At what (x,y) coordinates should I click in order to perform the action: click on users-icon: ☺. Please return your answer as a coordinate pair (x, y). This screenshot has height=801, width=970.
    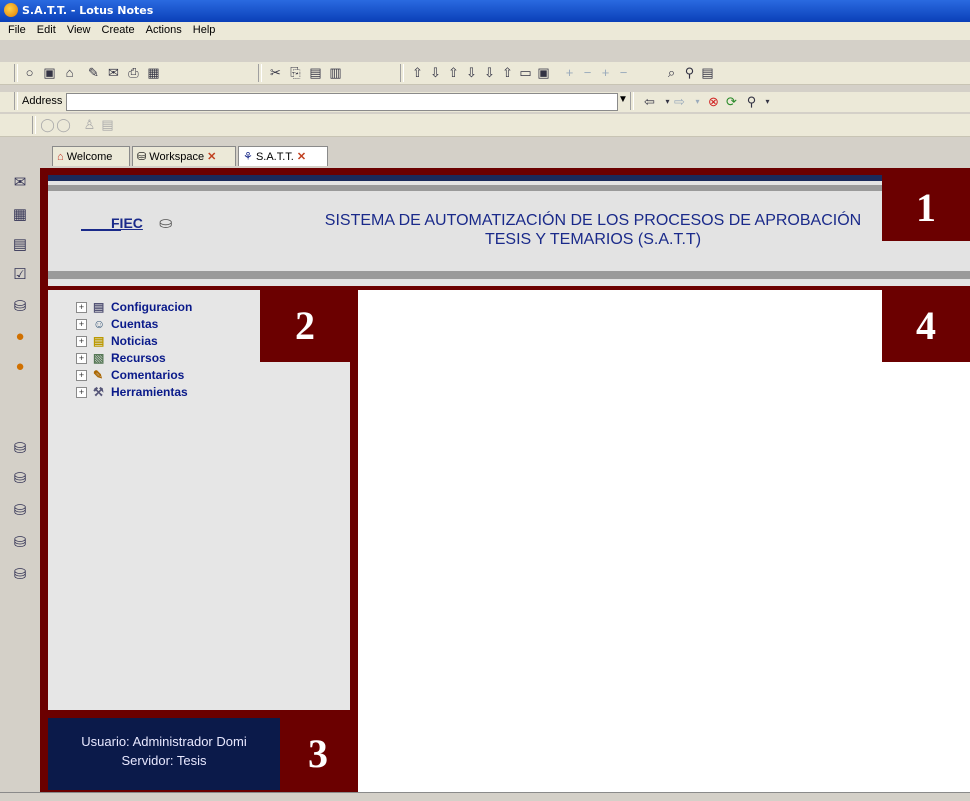
    Looking at the image, I should click on (99, 324).